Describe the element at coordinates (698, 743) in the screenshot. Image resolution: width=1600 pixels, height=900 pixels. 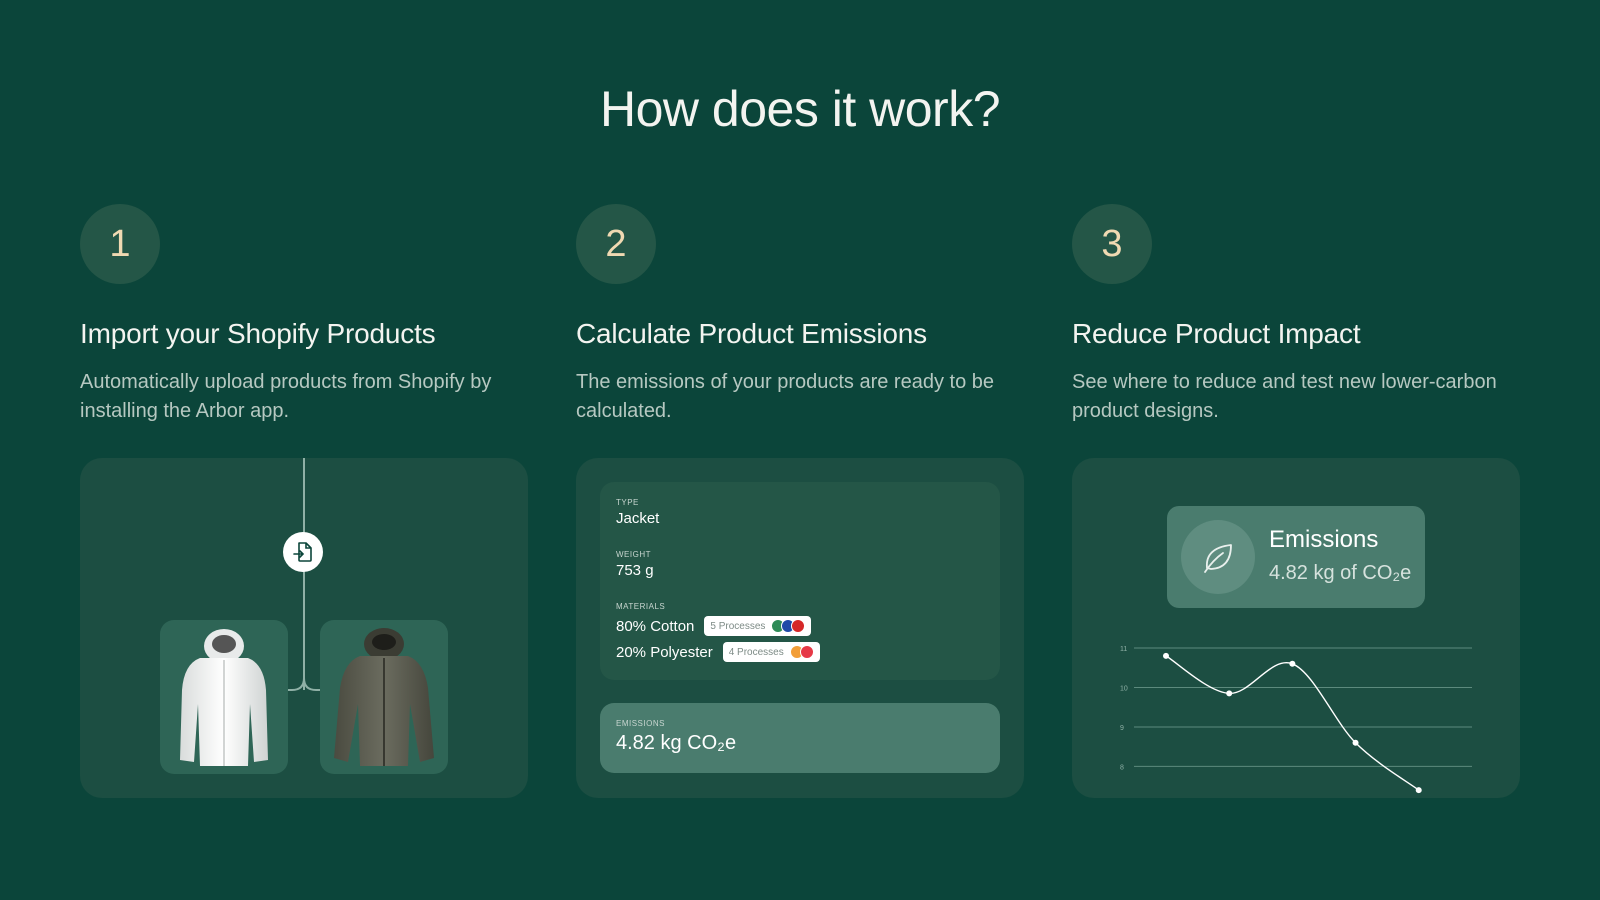
I see `emissions-unit: kg CO₂e` at that location.